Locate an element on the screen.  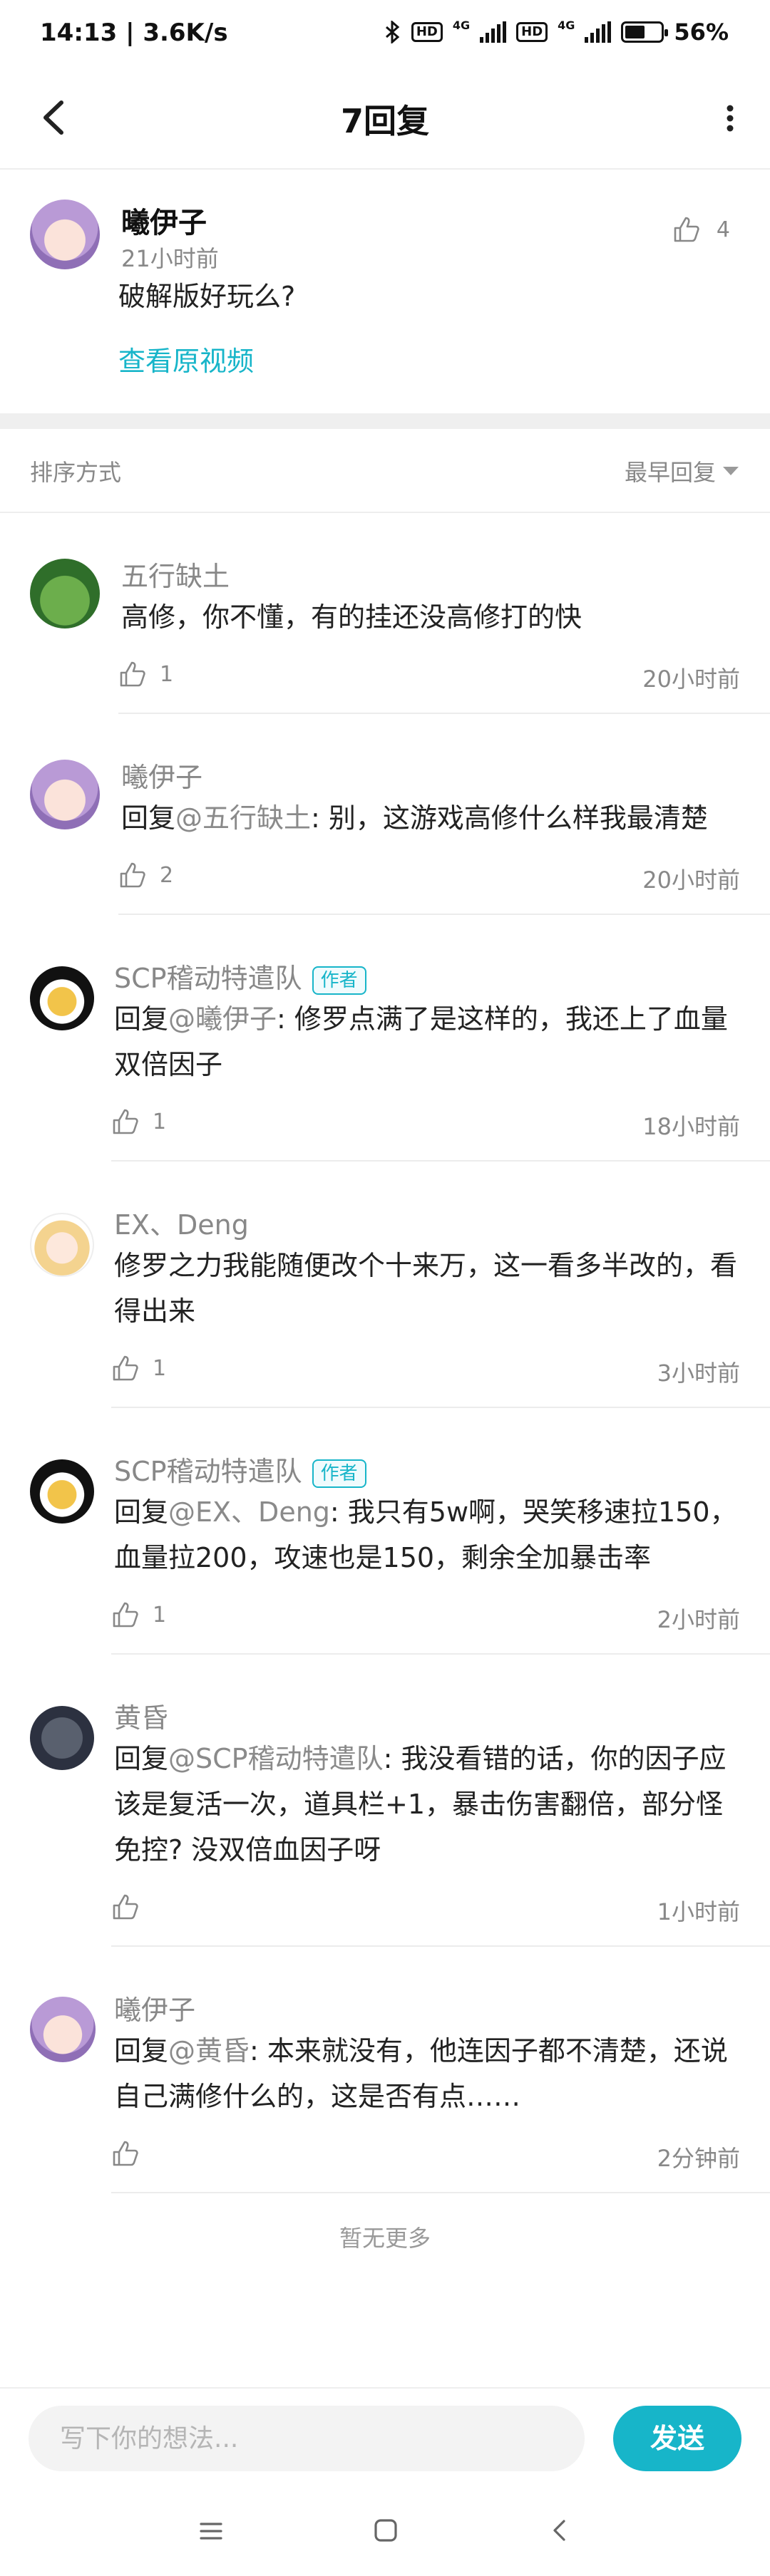
reply-time: 3小时前 is located at coordinates (698, 1374).